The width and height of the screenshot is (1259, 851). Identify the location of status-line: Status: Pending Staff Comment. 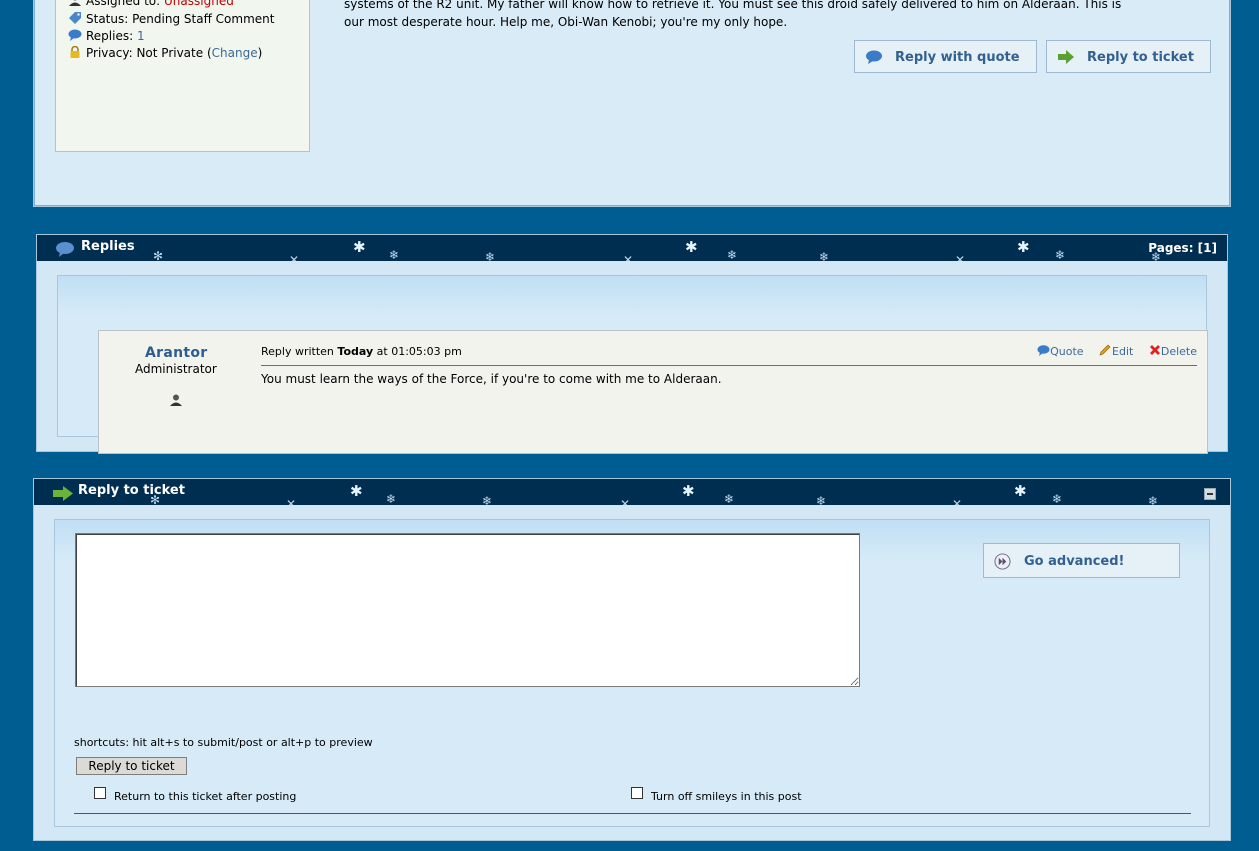
(171, 19).